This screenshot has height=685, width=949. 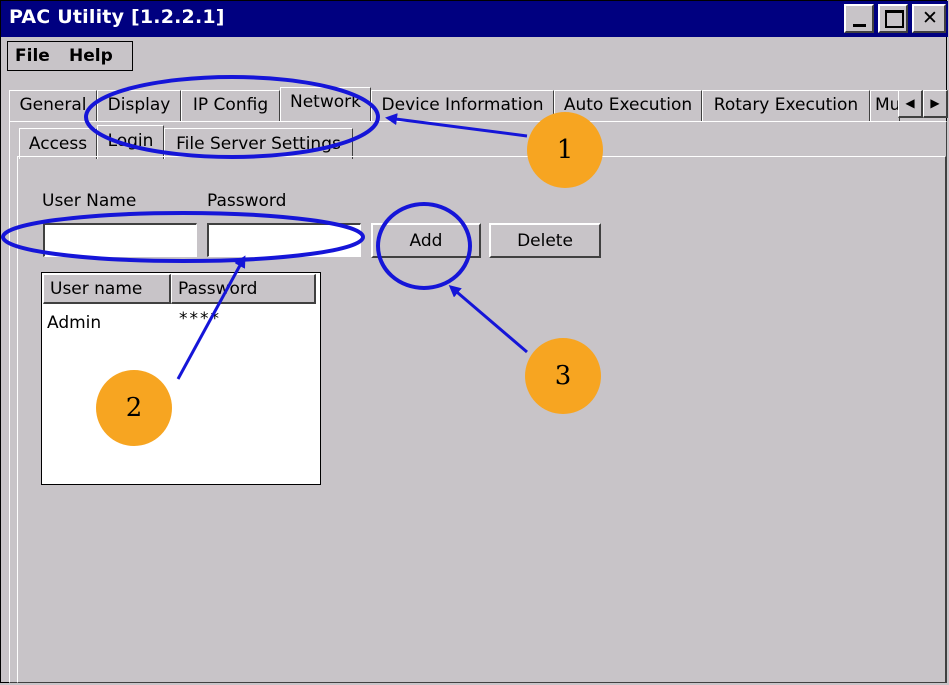 What do you see at coordinates (885, 105) in the screenshot?
I see `tab-mu-truncated: Mu` at bounding box center [885, 105].